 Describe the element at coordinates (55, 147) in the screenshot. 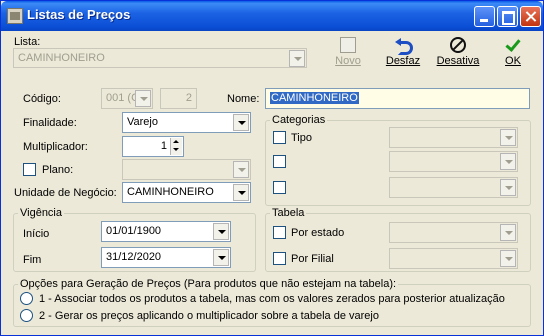

I see `multiplicador-label: Multiplicador:` at that location.